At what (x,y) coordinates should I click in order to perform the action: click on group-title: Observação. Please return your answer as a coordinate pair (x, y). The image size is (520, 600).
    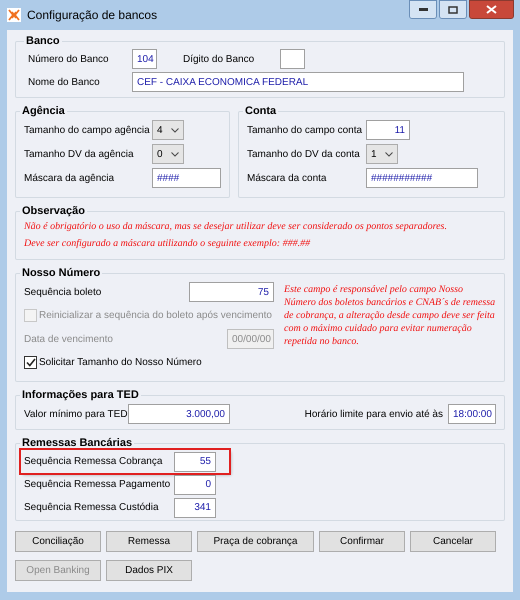
    Looking at the image, I should click on (53, 211).